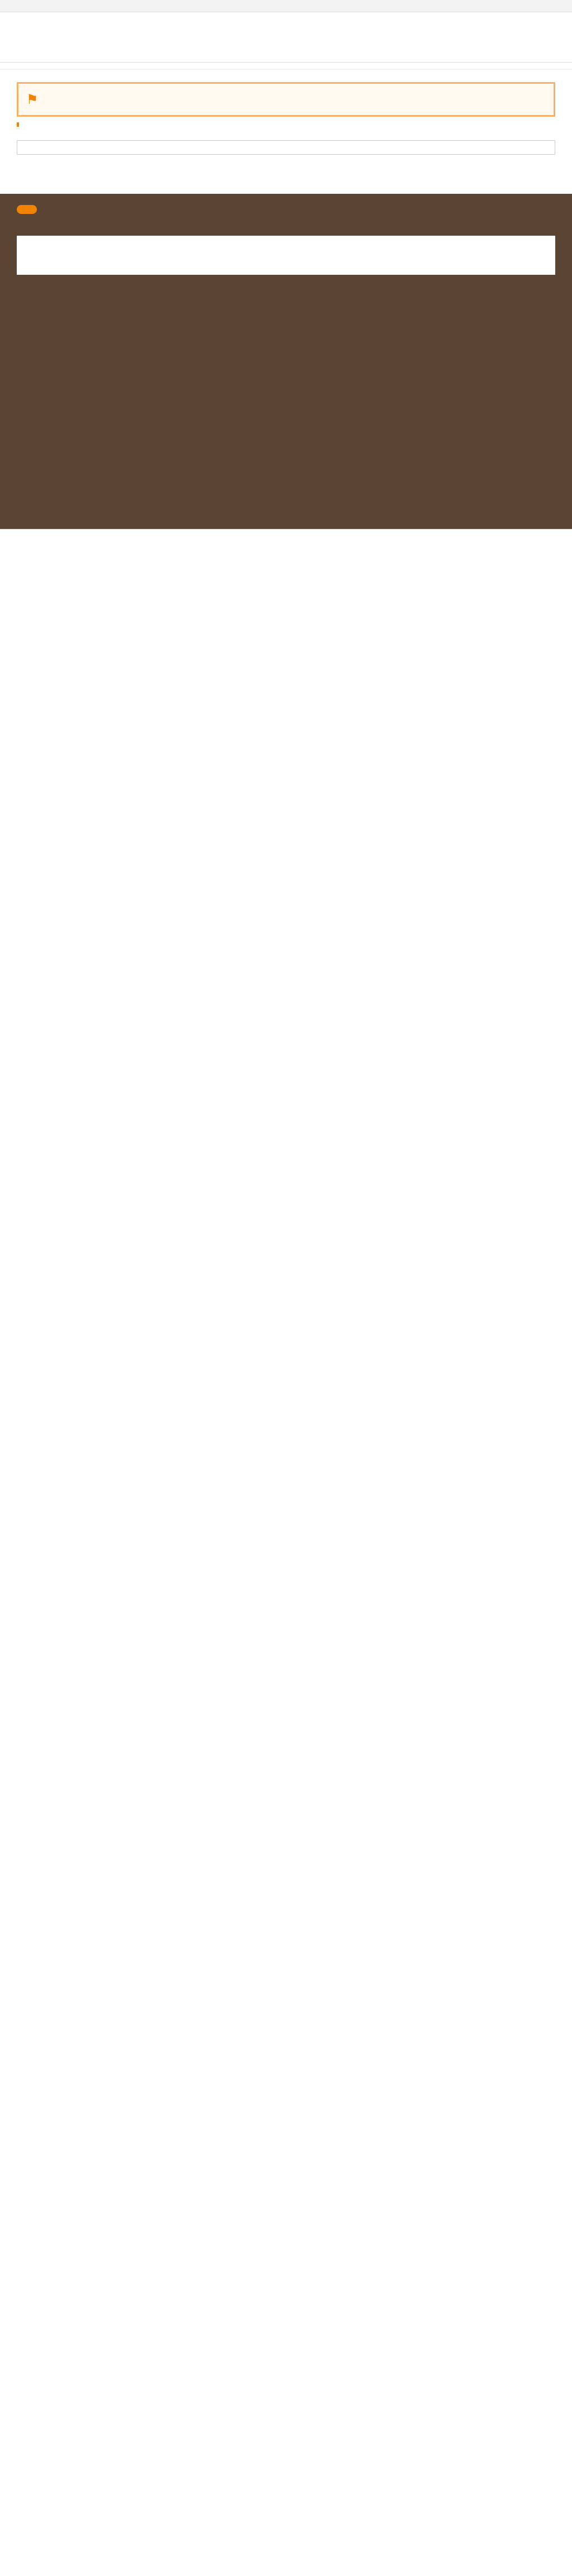 The width and height of the screenshot is (572, 2576). I want to click on intro-text, so click(286, 67).